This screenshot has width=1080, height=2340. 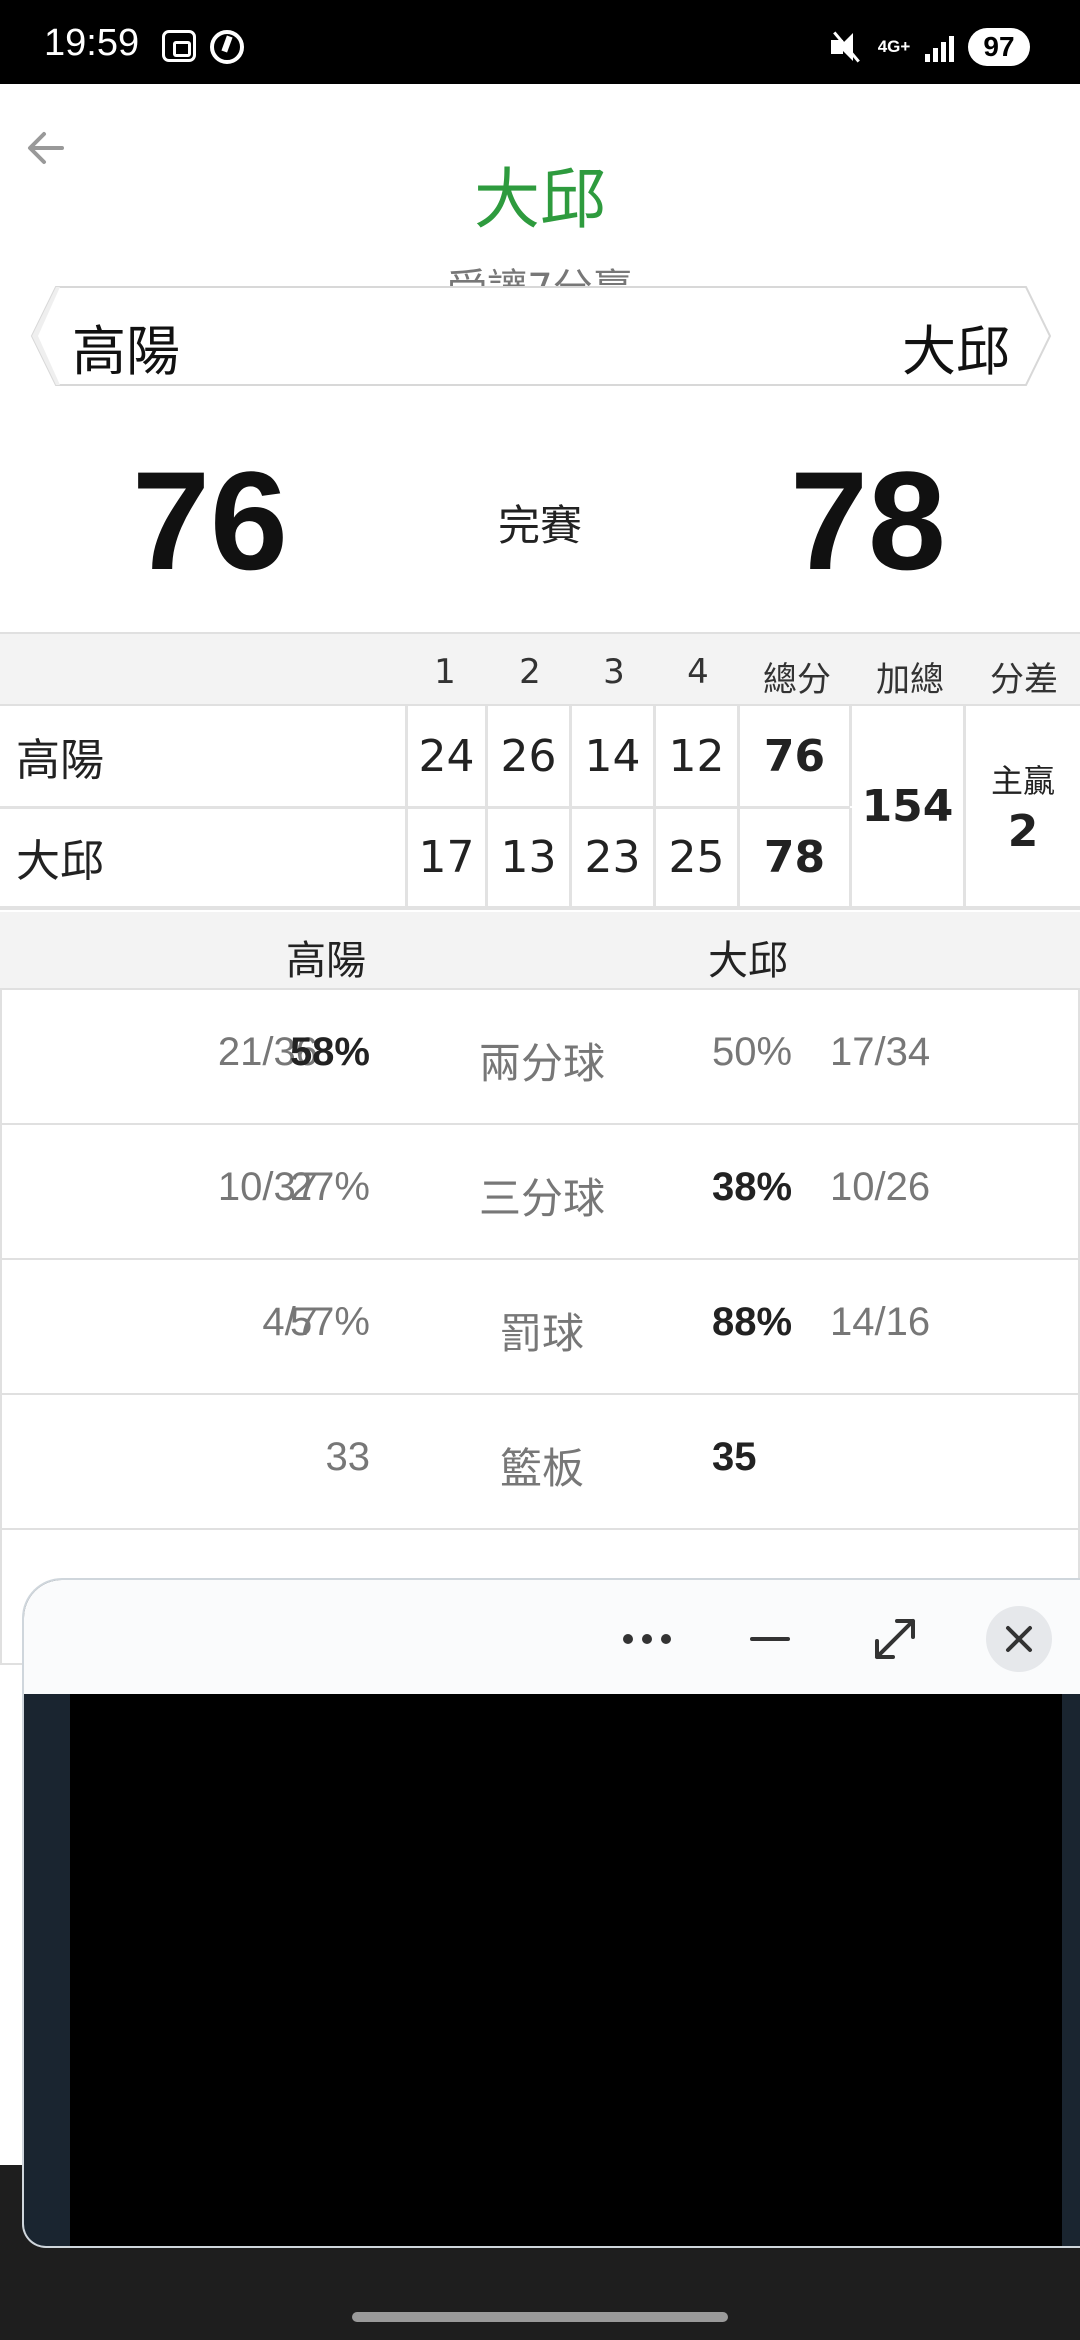 What do you see at coordinates (348, 1457) in the screenshot?
I see `home-value: 33` at bounding box center [348, 1457].